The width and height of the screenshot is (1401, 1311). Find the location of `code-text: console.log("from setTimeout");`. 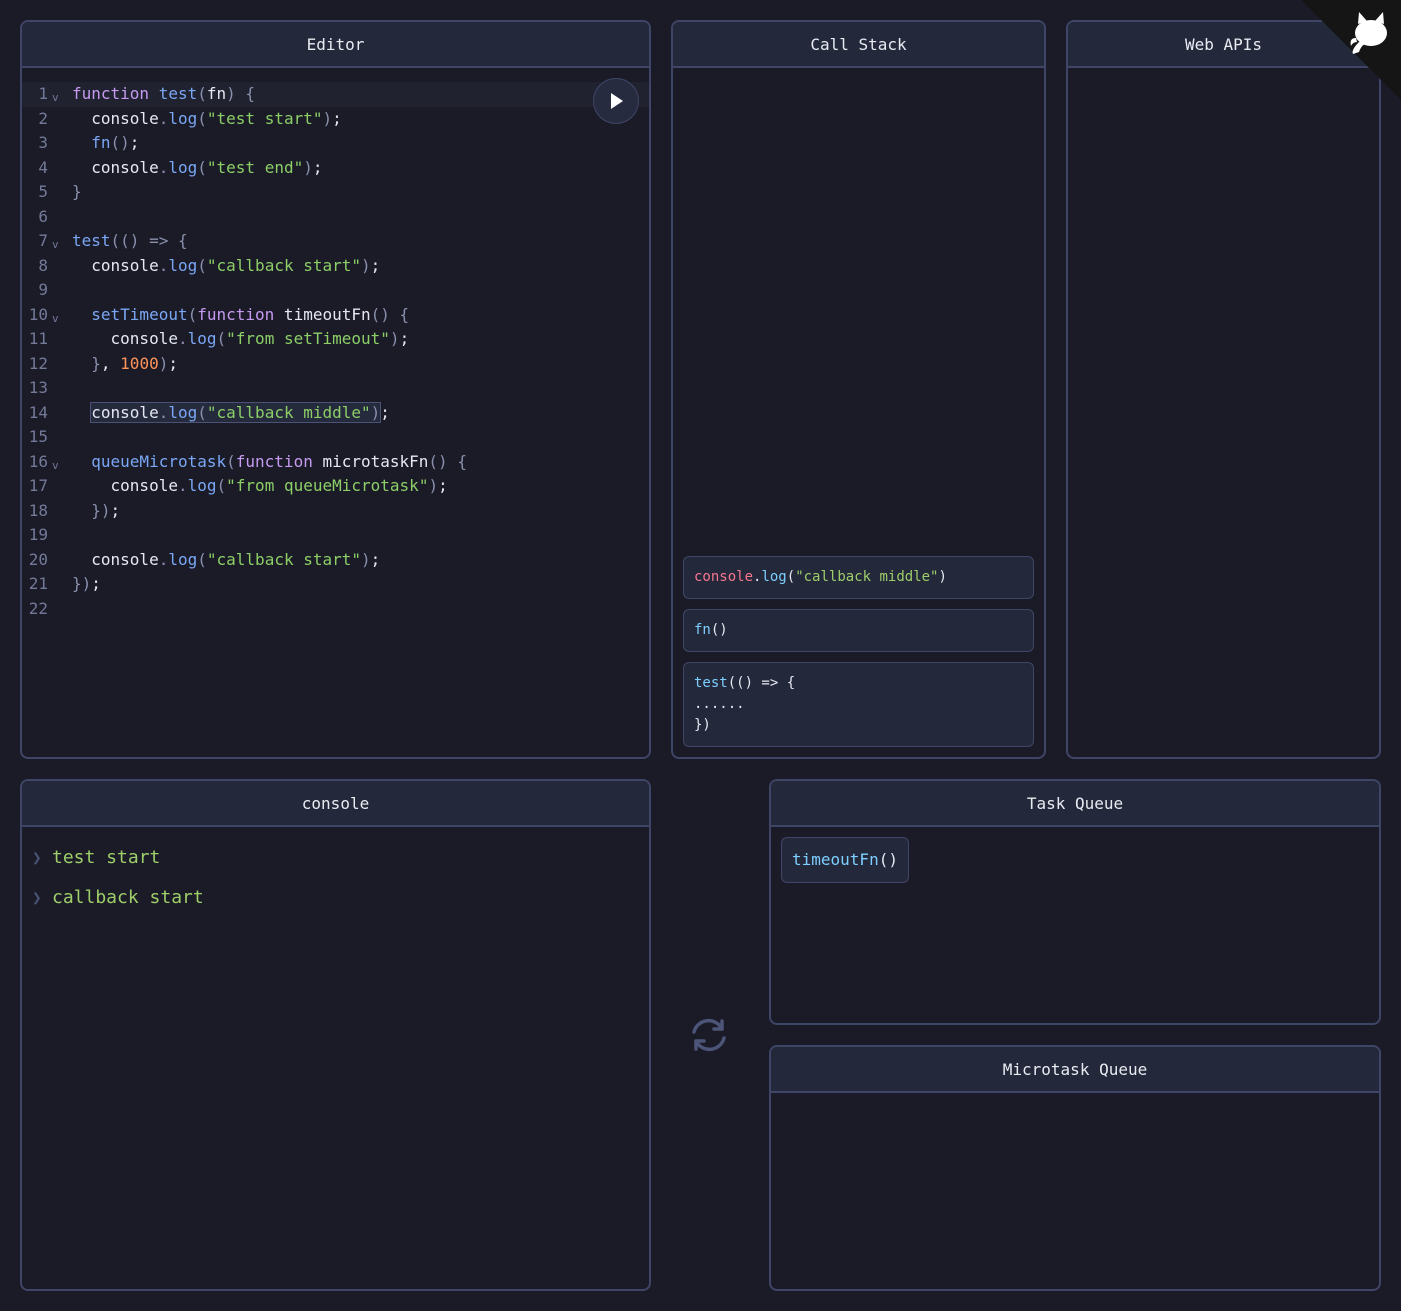

code-text: console.log("from setTimeout"); is located at coordinates (241, 338).